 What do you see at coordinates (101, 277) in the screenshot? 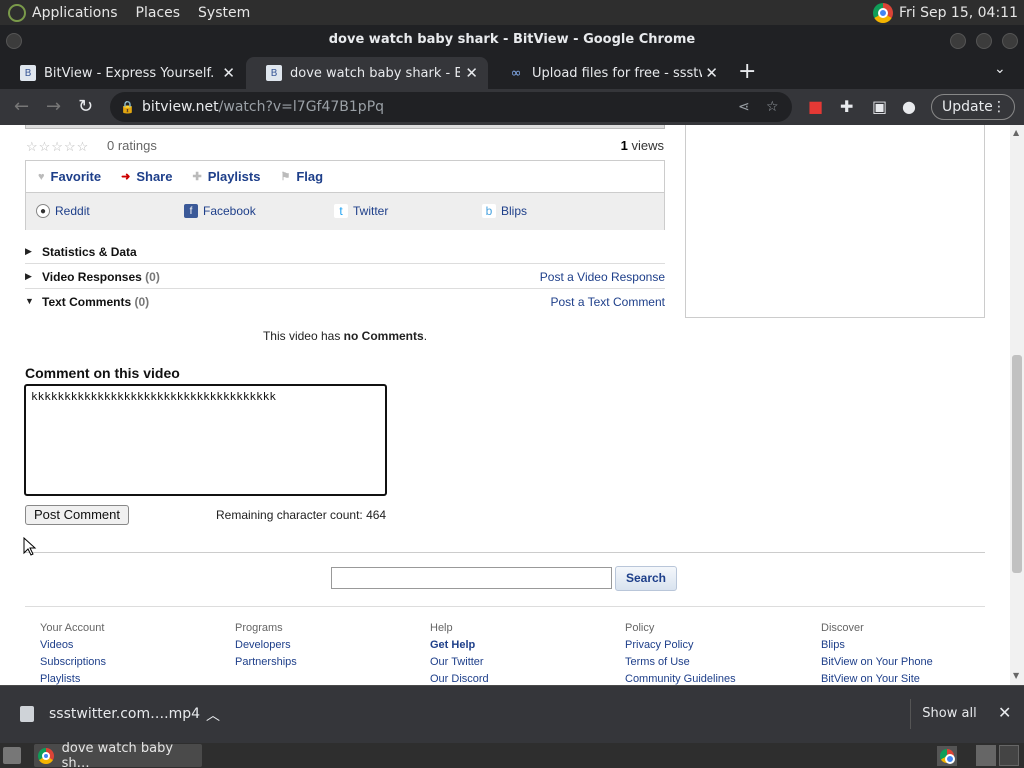
I see `video-responses-label: Video Responses (0)` at bounding box center [101, 277].